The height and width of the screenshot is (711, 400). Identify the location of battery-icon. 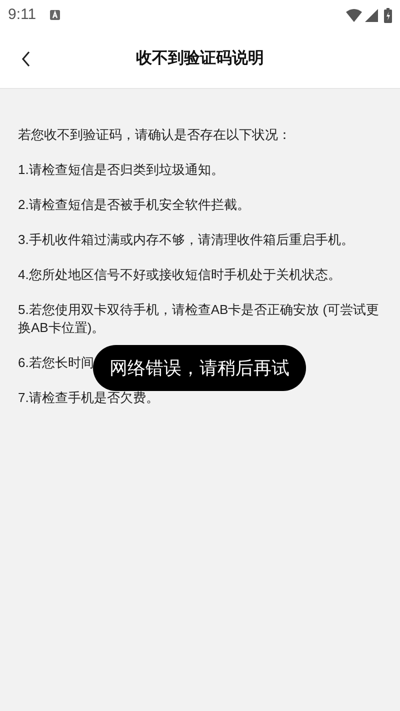
(388, 15).